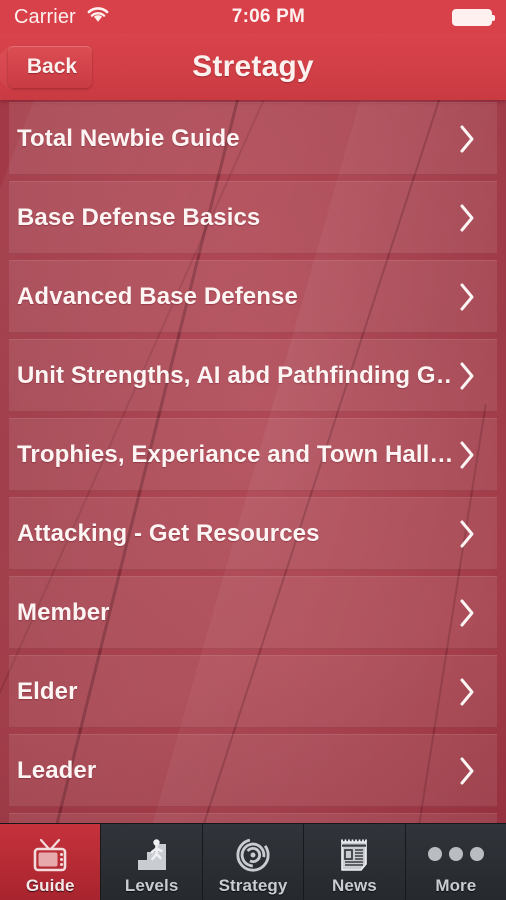 This screenshot has width=506, height=900. I want to click on back-button-label: Back, so click(52, 66).